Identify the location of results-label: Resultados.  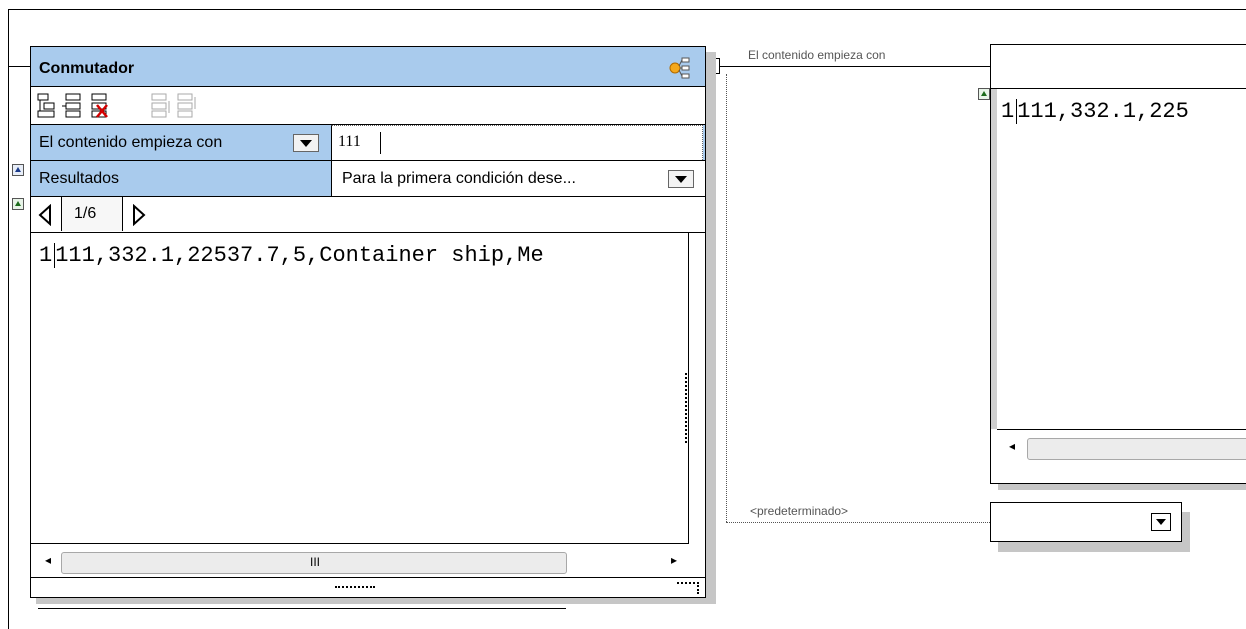
(79, 178).